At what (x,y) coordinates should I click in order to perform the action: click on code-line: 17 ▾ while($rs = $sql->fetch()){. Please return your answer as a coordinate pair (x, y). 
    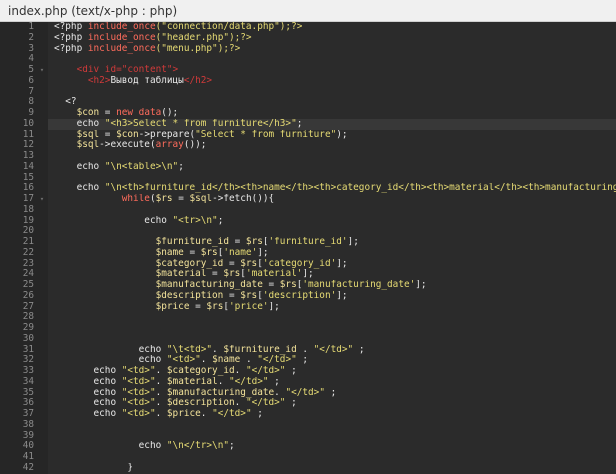
    Looking at the image, I should click on (308, 199).